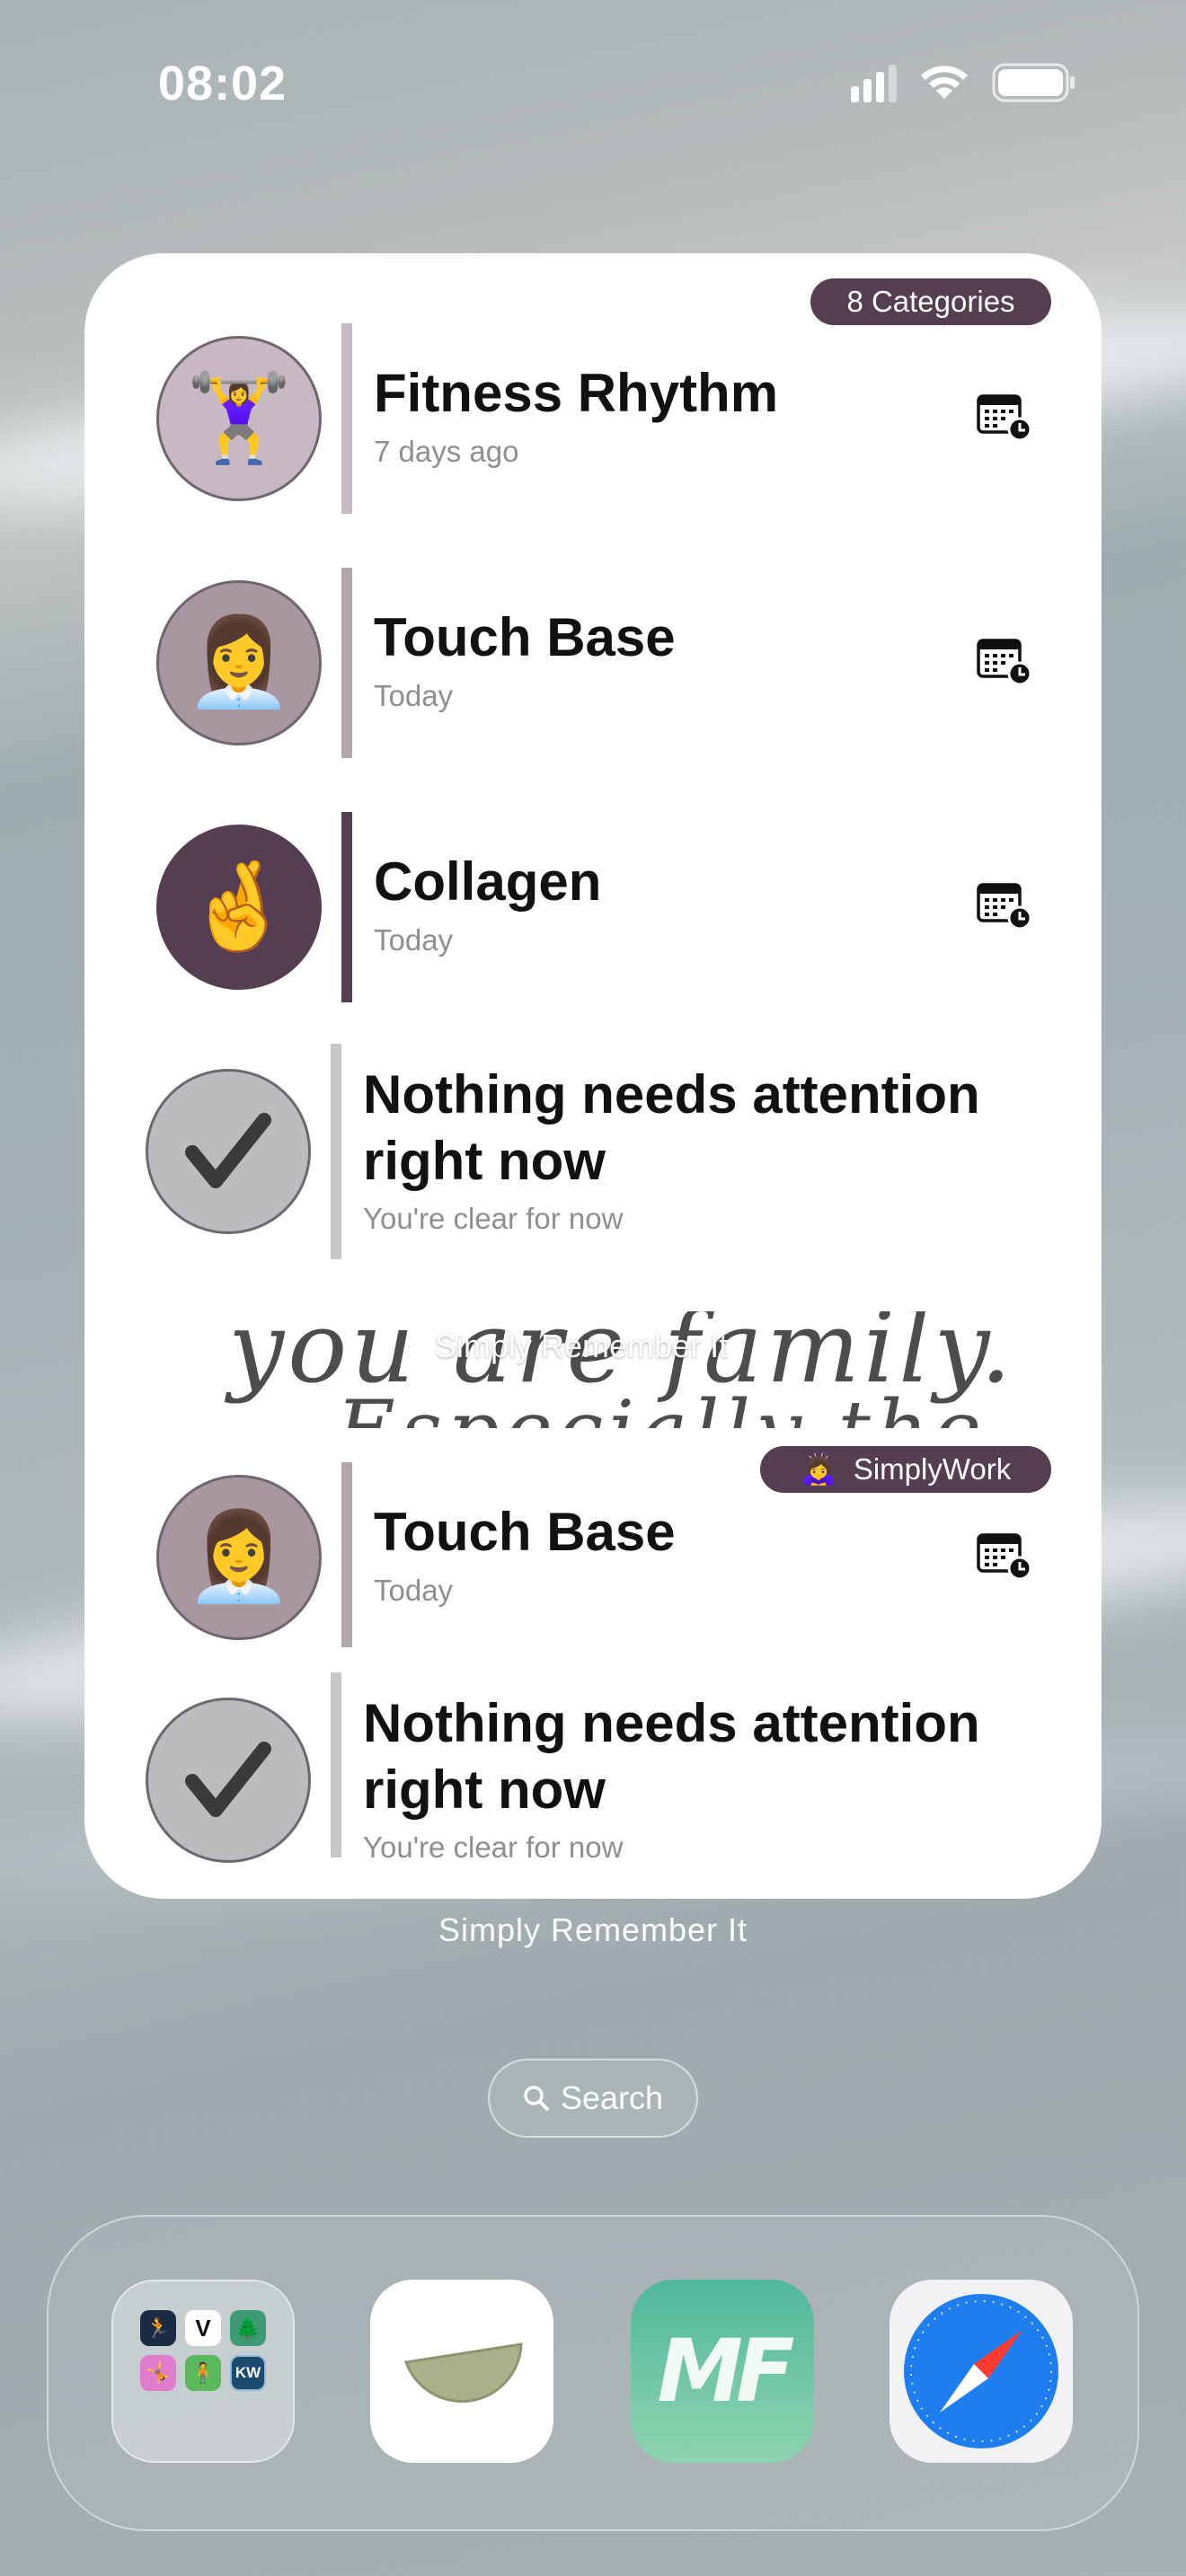  What do you see at coordinates (593, 1929) in the screenshot?
I see `widget-app-label: Simply Remember It` at bounding box center [593, 1929].